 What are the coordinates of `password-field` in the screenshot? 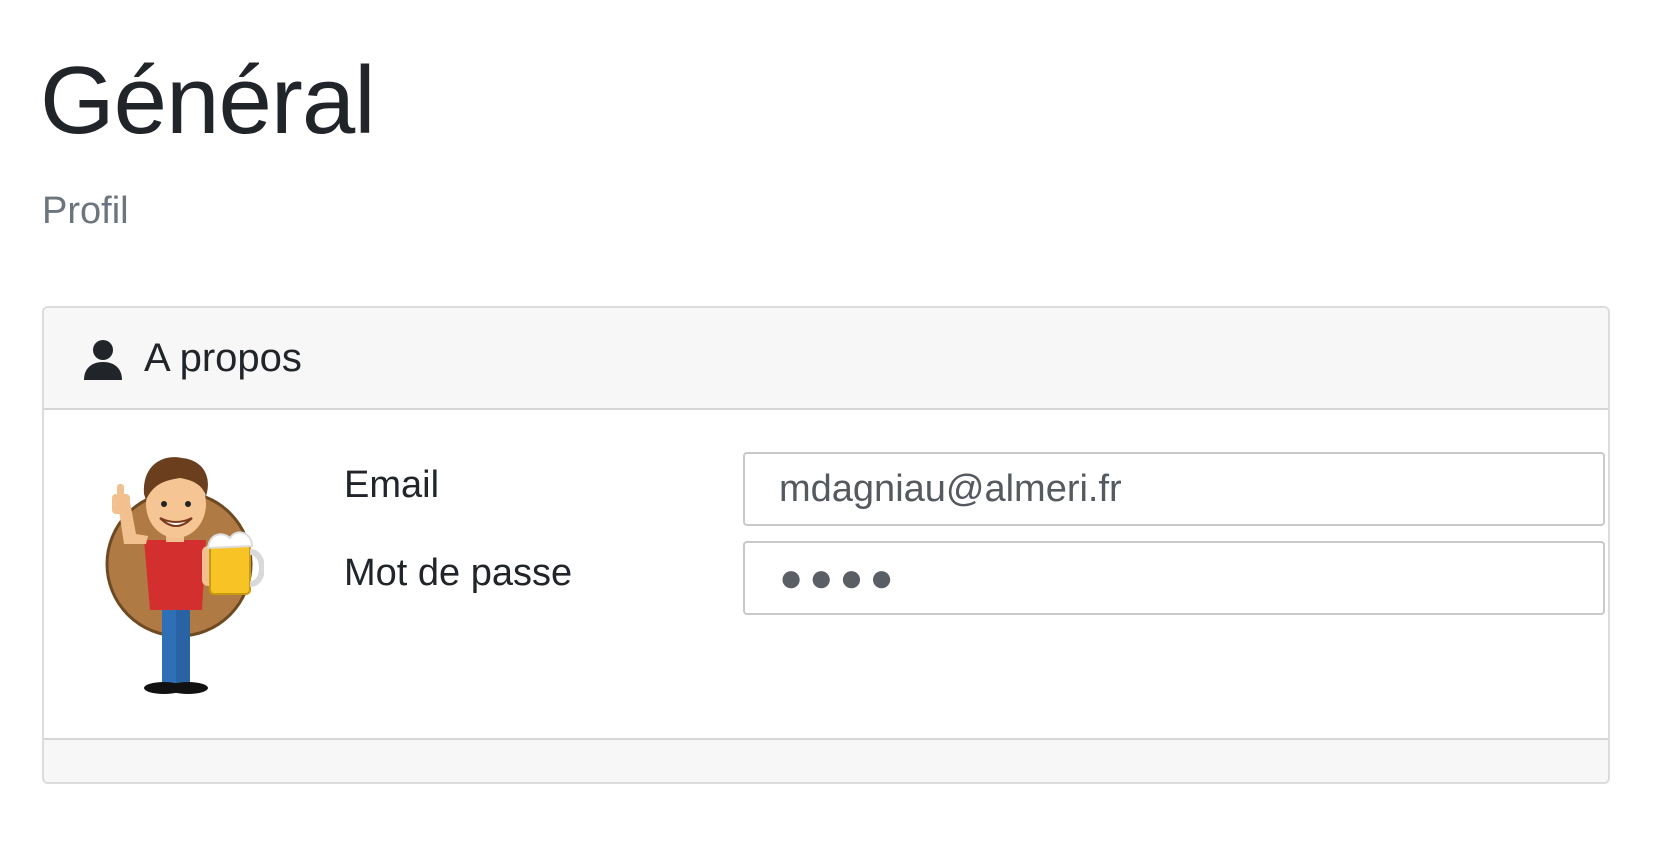 It's located at (1174, 578).